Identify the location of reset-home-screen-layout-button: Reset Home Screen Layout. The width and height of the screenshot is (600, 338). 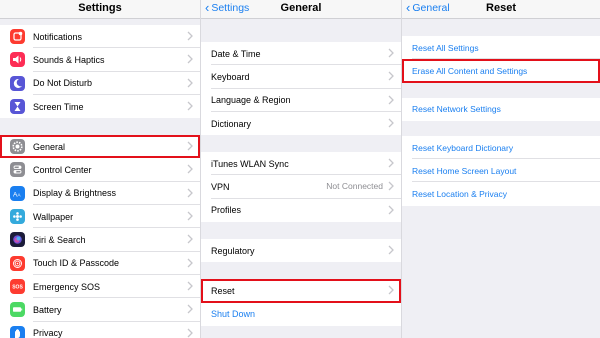
(501, 171).